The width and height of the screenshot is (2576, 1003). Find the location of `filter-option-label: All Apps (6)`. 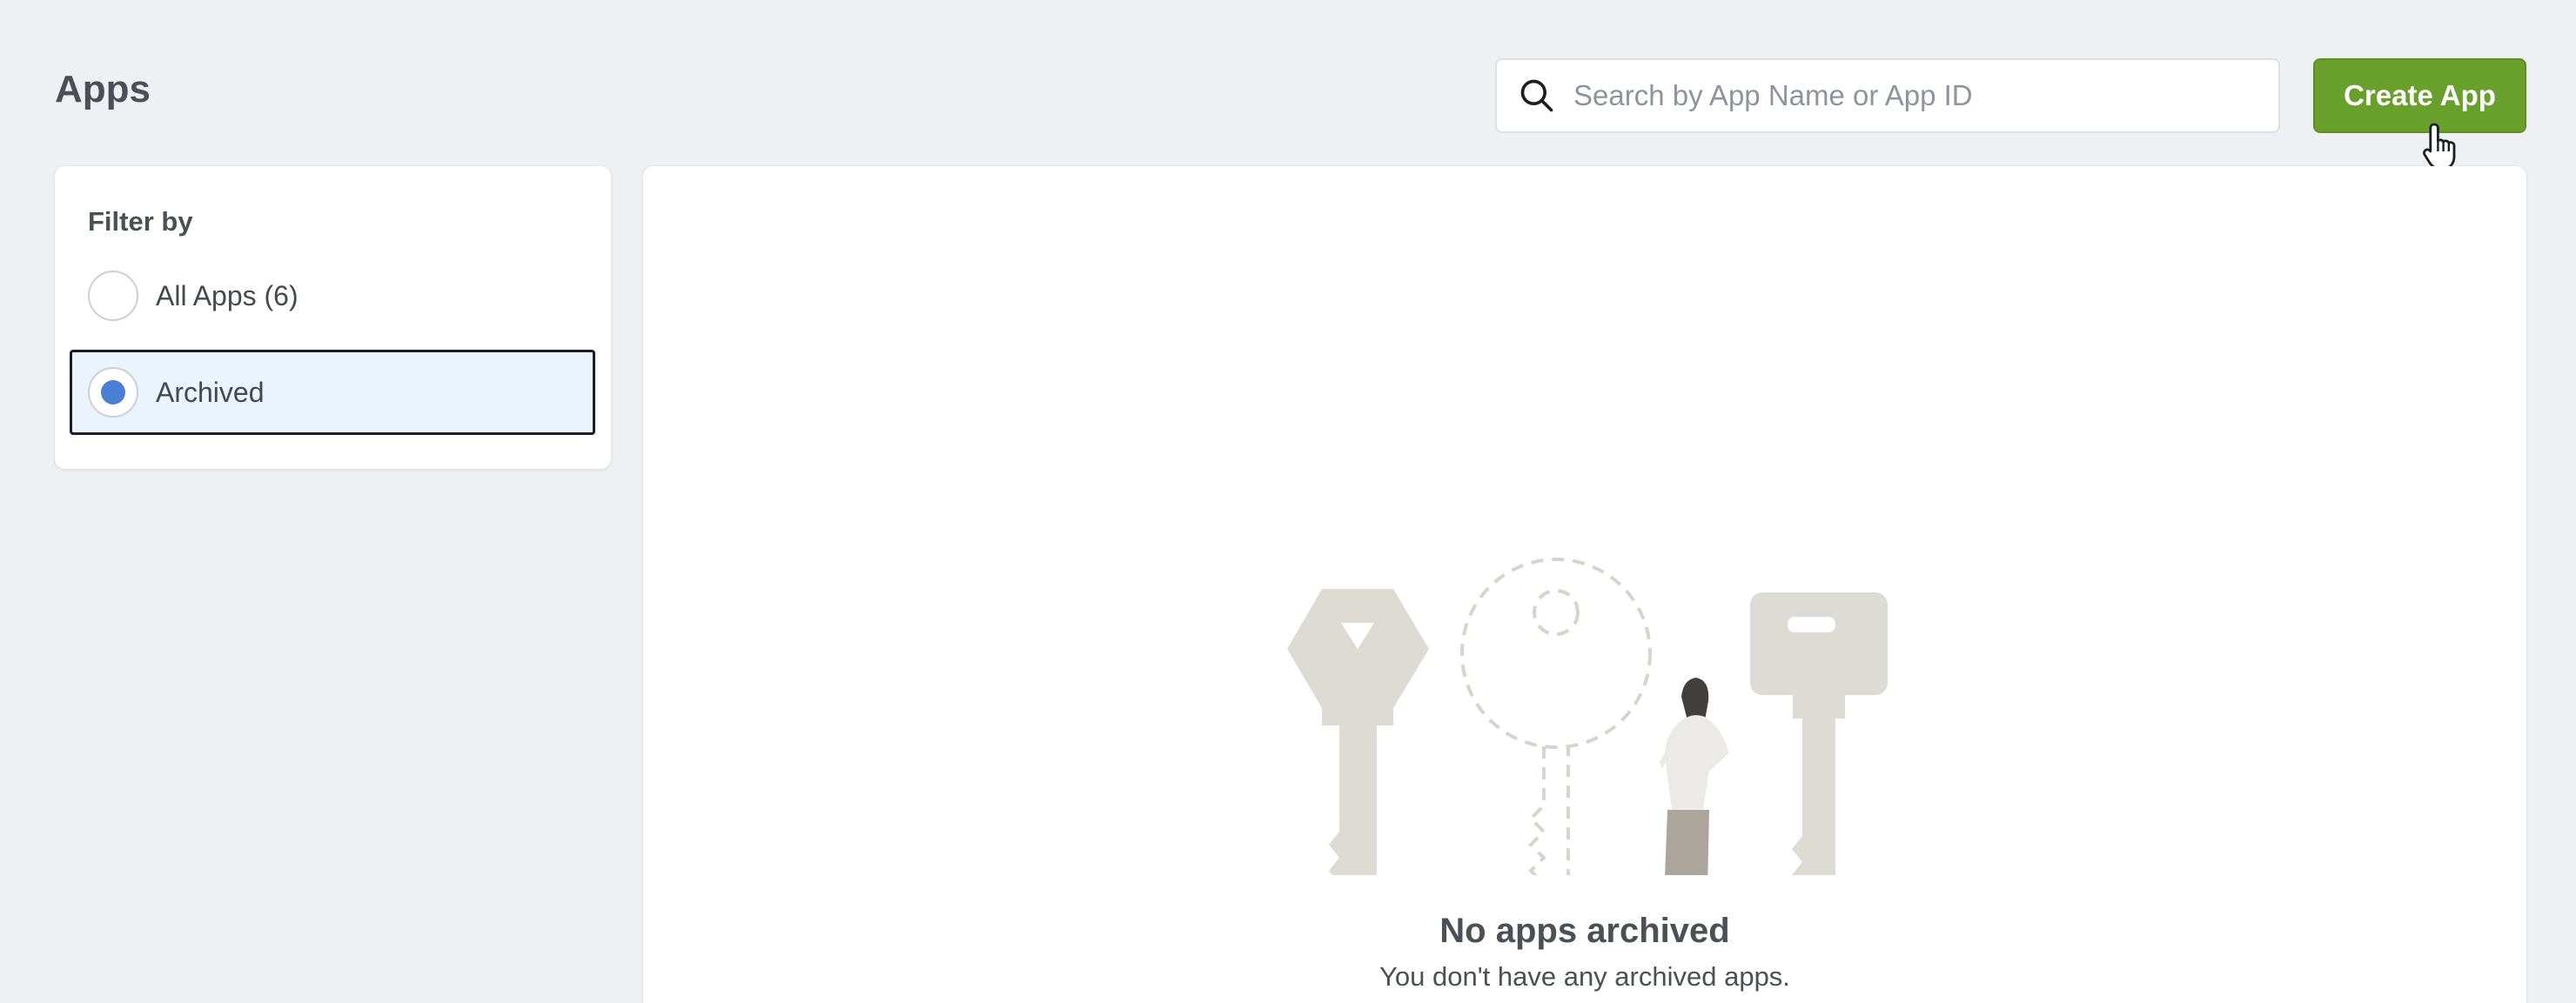

filter-option-label: All Apps (6) is located at coordinates (227, 295).